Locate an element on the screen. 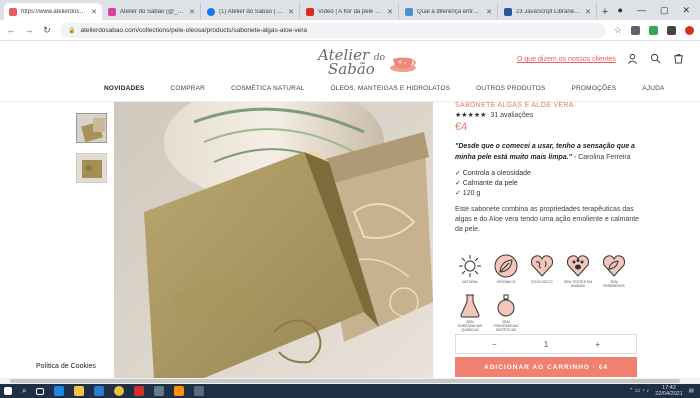  file-explorer-icon is located at coordinates (79, 391).